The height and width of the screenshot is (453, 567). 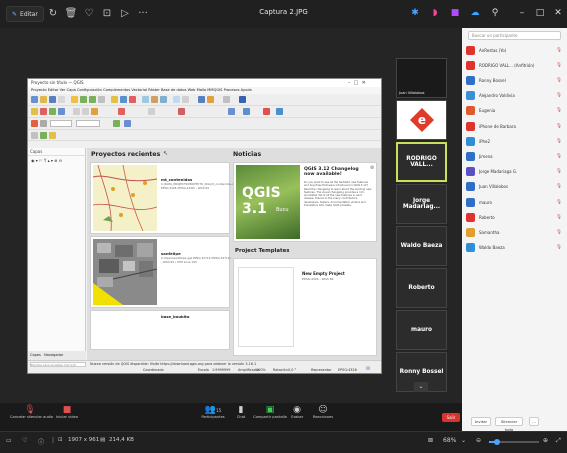 What do you see at coordinates (514, 172) in the screenshot?
I see `participant-row: Jorge Madariaga G. 🎙` at bounding box center [514, 172].